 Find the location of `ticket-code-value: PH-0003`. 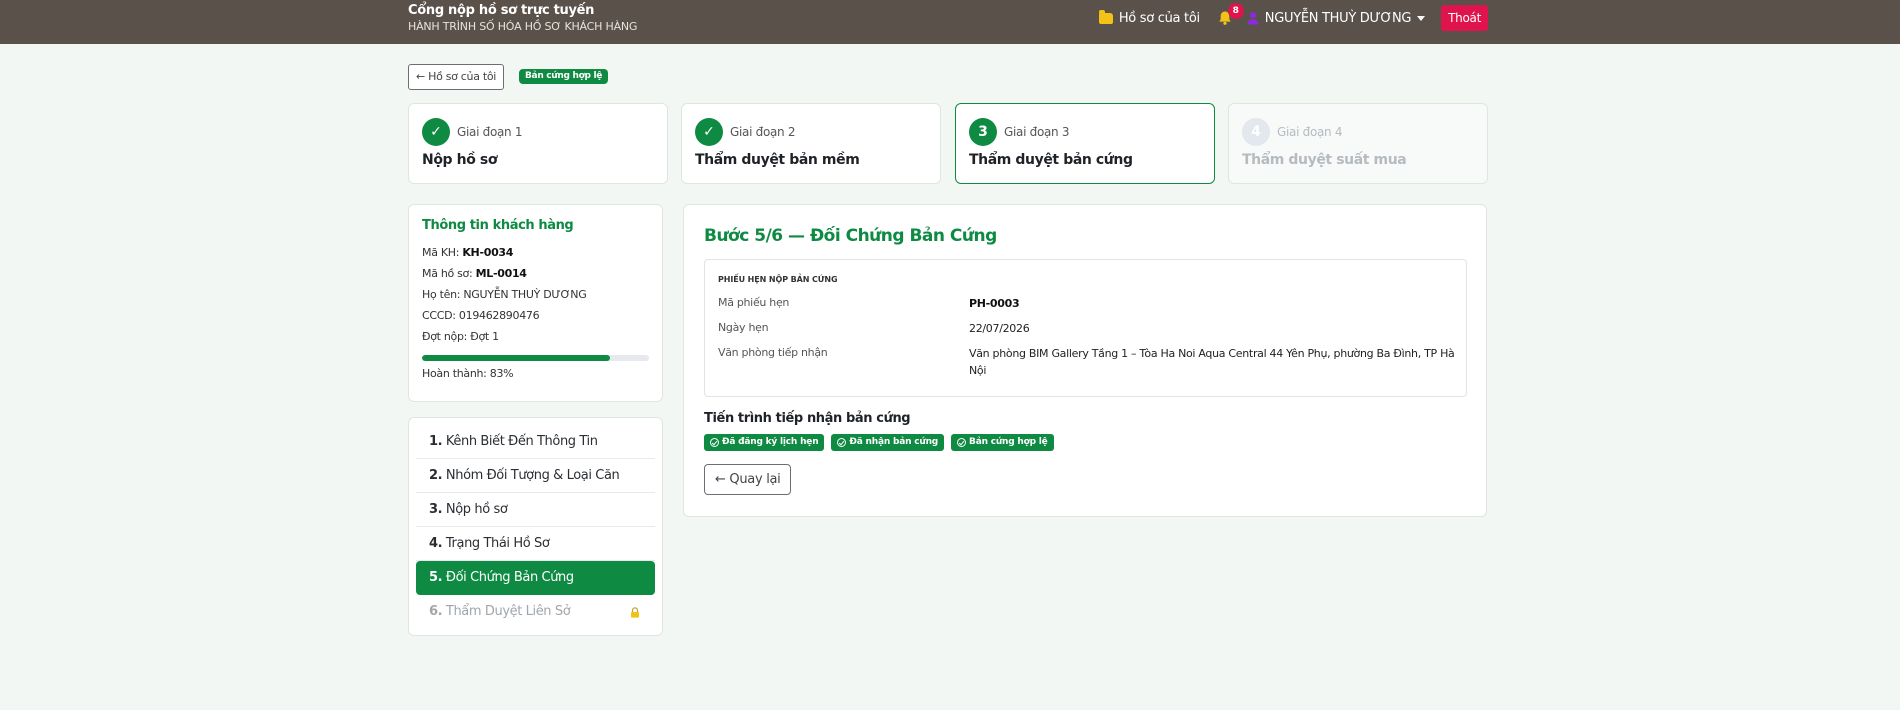

ticket-code-value: PH-0003 is located at coordinates (994, 303).